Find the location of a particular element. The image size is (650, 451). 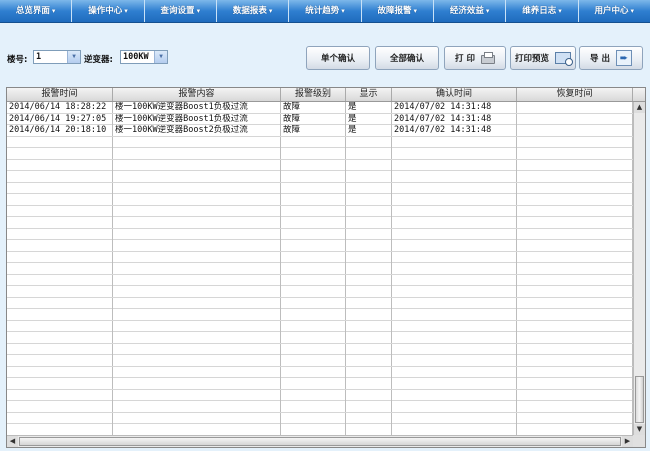

print-button: 打 印 is located at coordinates (475, 58).